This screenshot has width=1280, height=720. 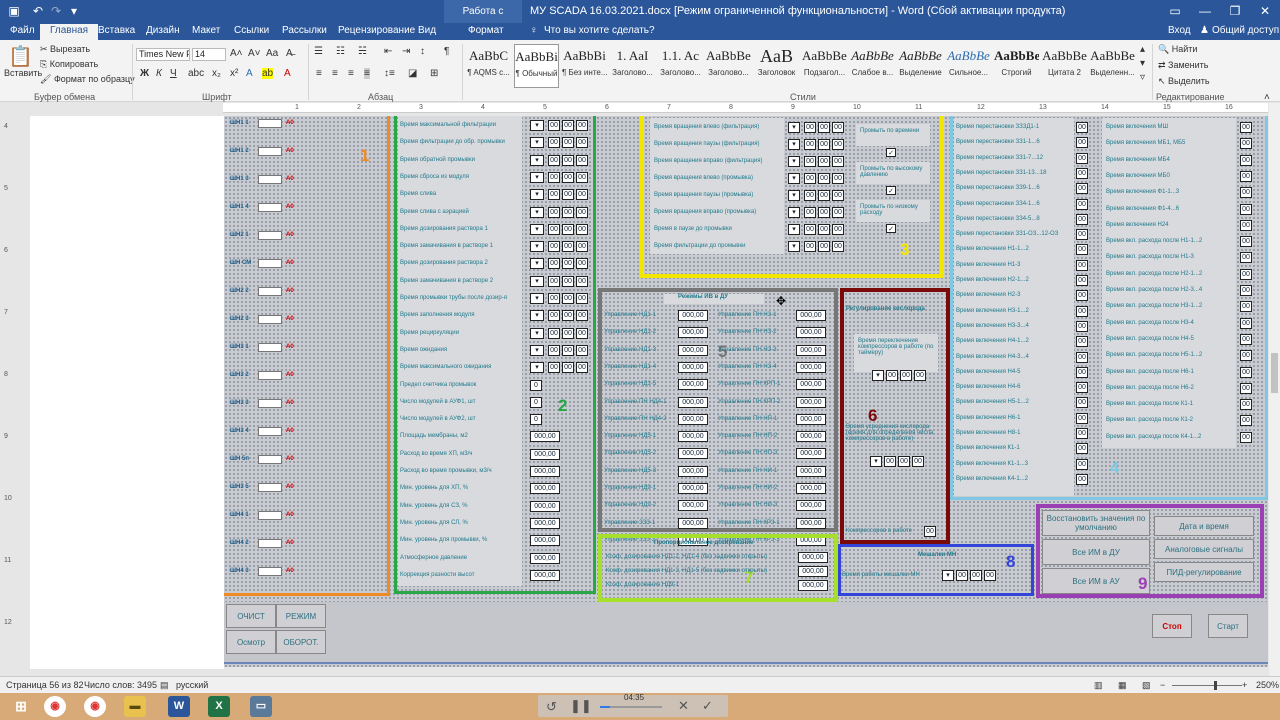 I want to click on pilcrow-icon: ¶, so click(x=446, y=51).